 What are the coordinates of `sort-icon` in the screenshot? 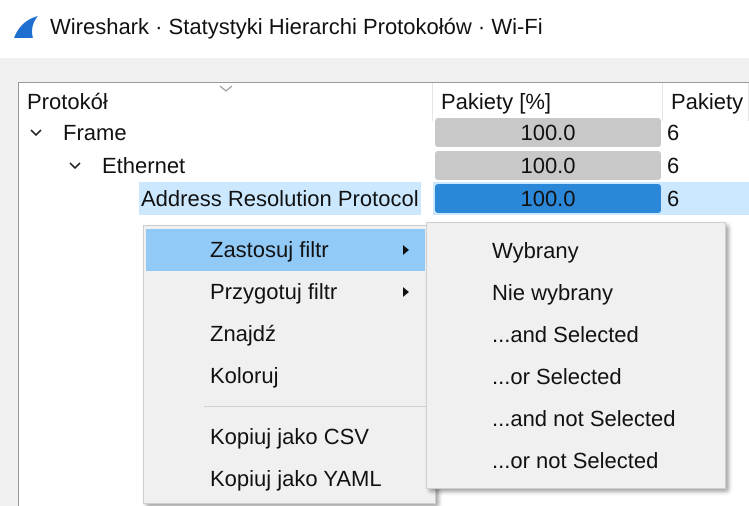 It's located at (226, 88).